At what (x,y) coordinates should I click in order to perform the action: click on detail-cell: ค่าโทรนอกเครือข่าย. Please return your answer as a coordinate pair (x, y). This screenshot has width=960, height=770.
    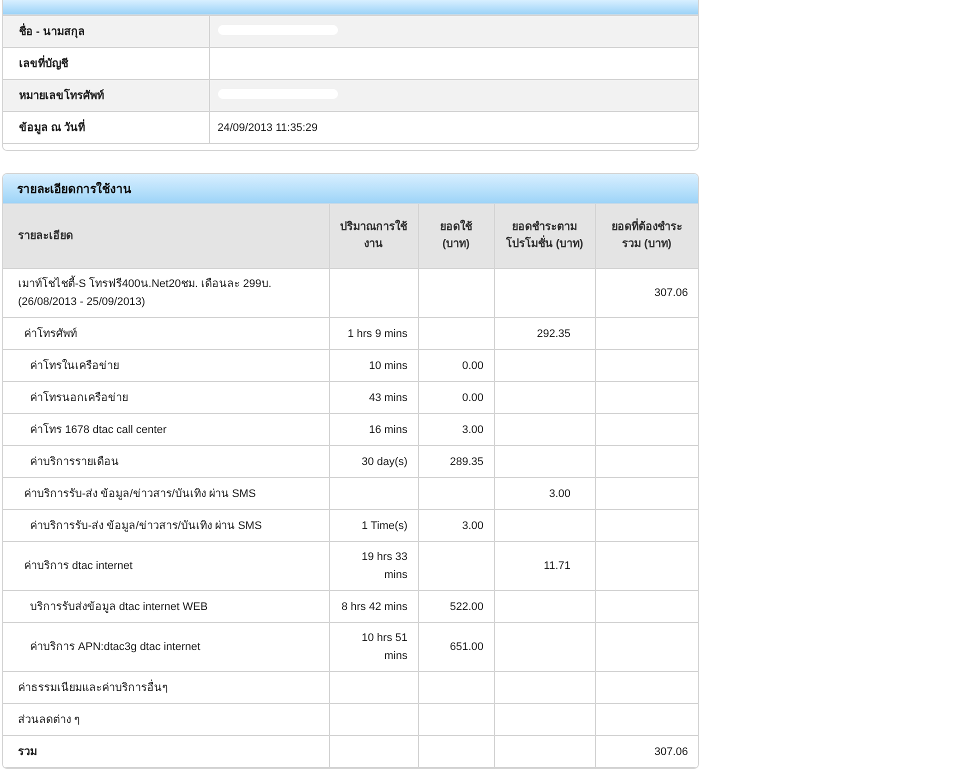
    Looking at the image, I should click on (166, 398).